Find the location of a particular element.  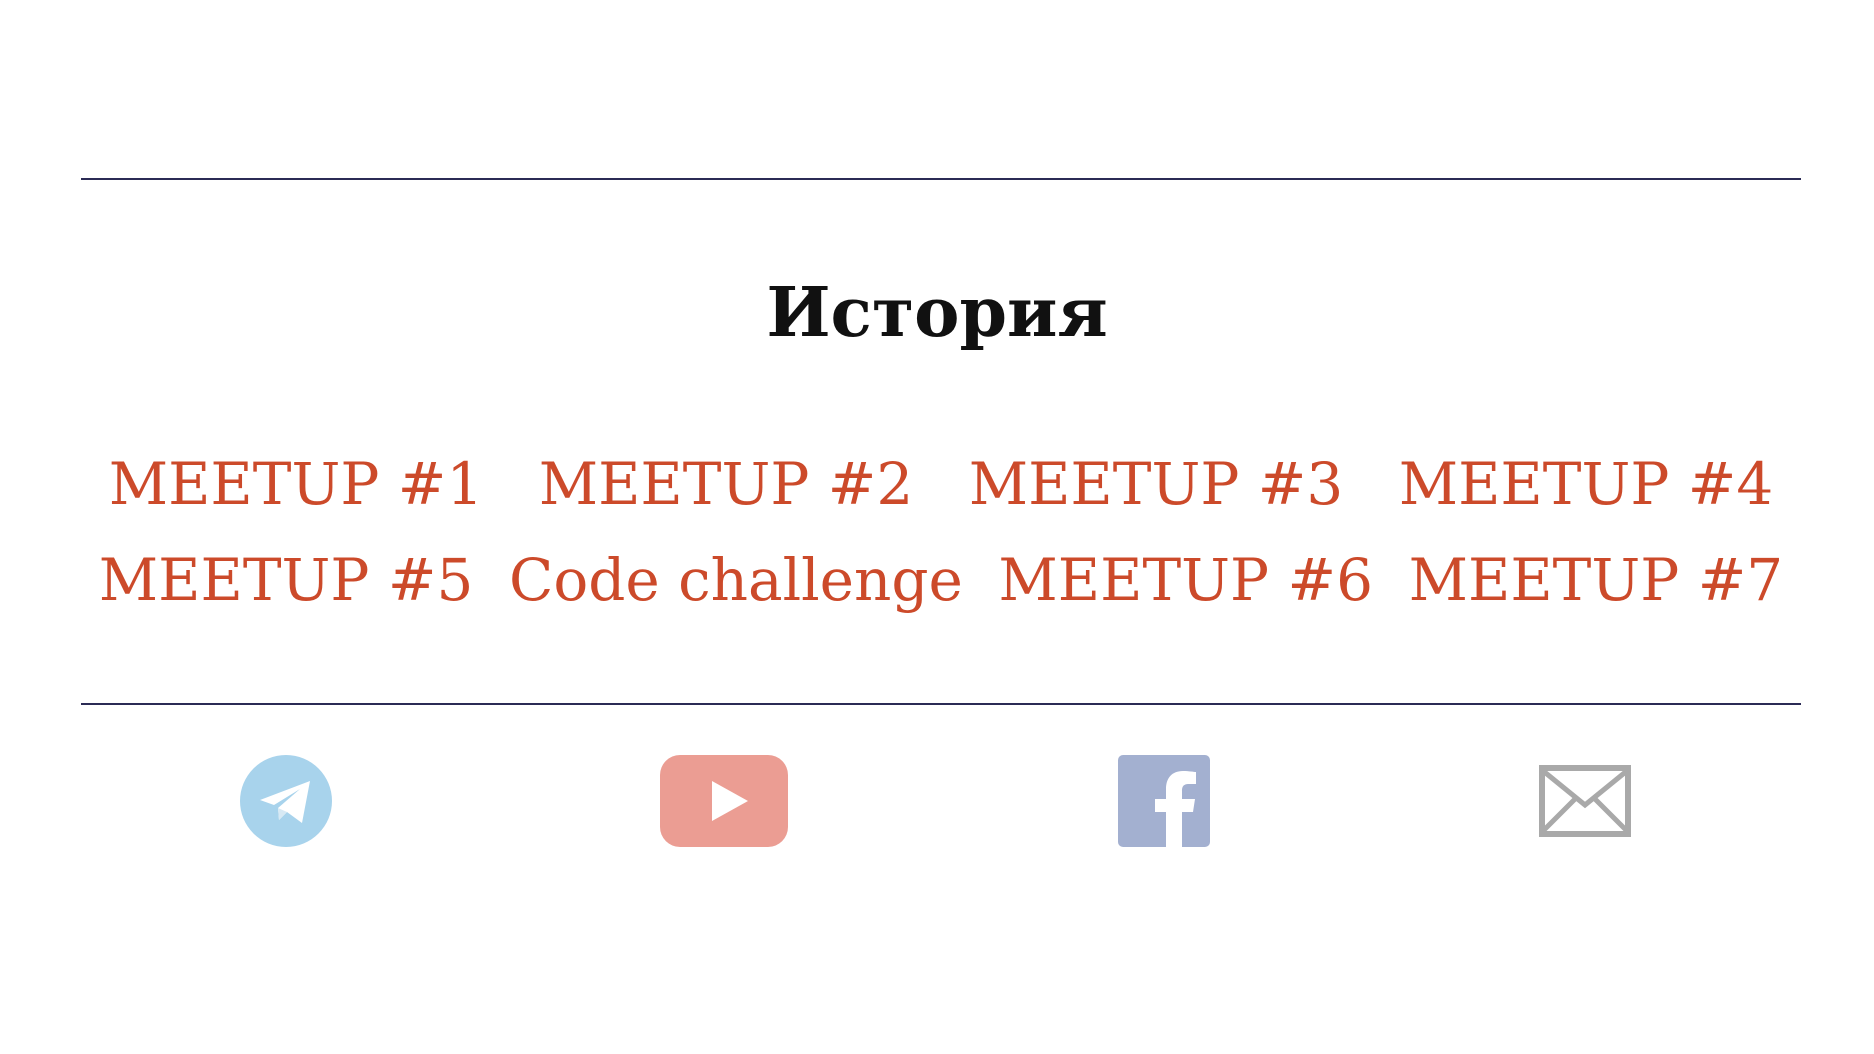

top-divider is located at coordinates (941, 179).